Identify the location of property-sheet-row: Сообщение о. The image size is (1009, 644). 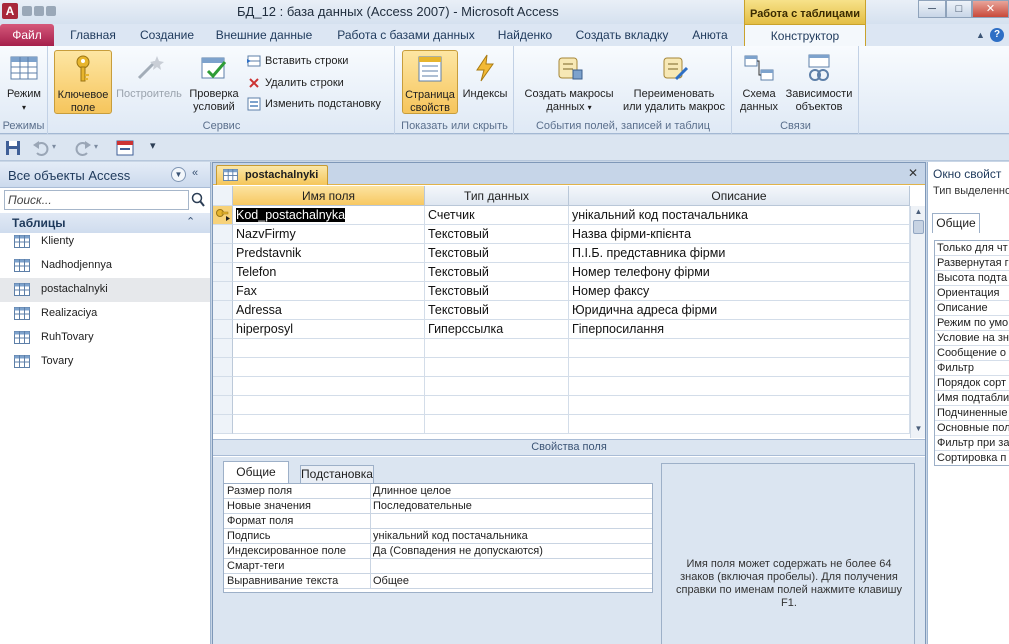
(972, 353).